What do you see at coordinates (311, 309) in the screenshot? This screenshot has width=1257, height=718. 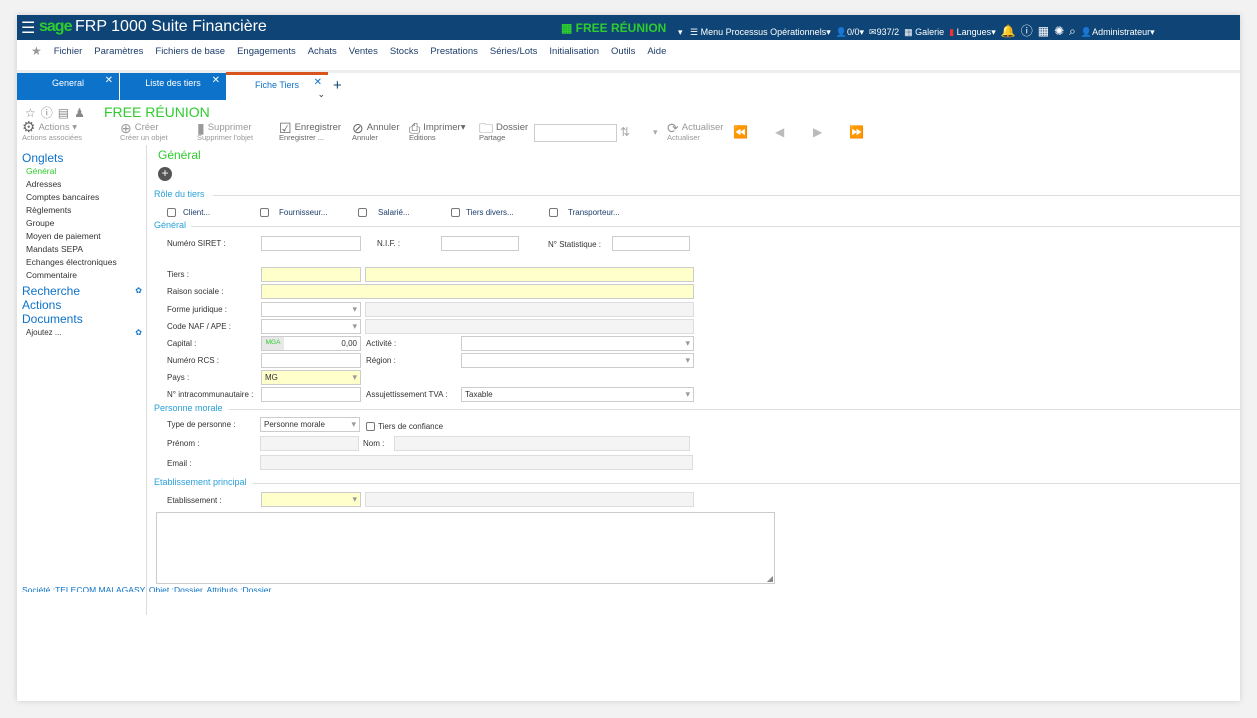 I see `forme-juridique-select` at bounding box center [311, 309].